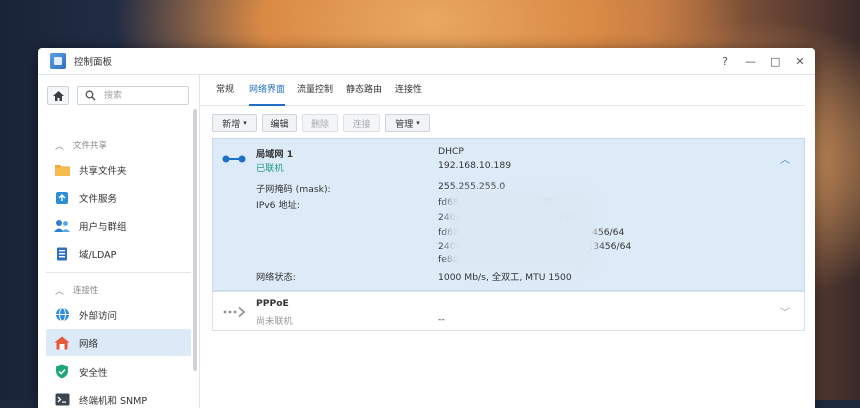 The image size is (860, 408). What do you see at coordinates (475, 165) in the screenshot?
I see `ip-address: 192.168.10.189` at bounding box center [475, 165].